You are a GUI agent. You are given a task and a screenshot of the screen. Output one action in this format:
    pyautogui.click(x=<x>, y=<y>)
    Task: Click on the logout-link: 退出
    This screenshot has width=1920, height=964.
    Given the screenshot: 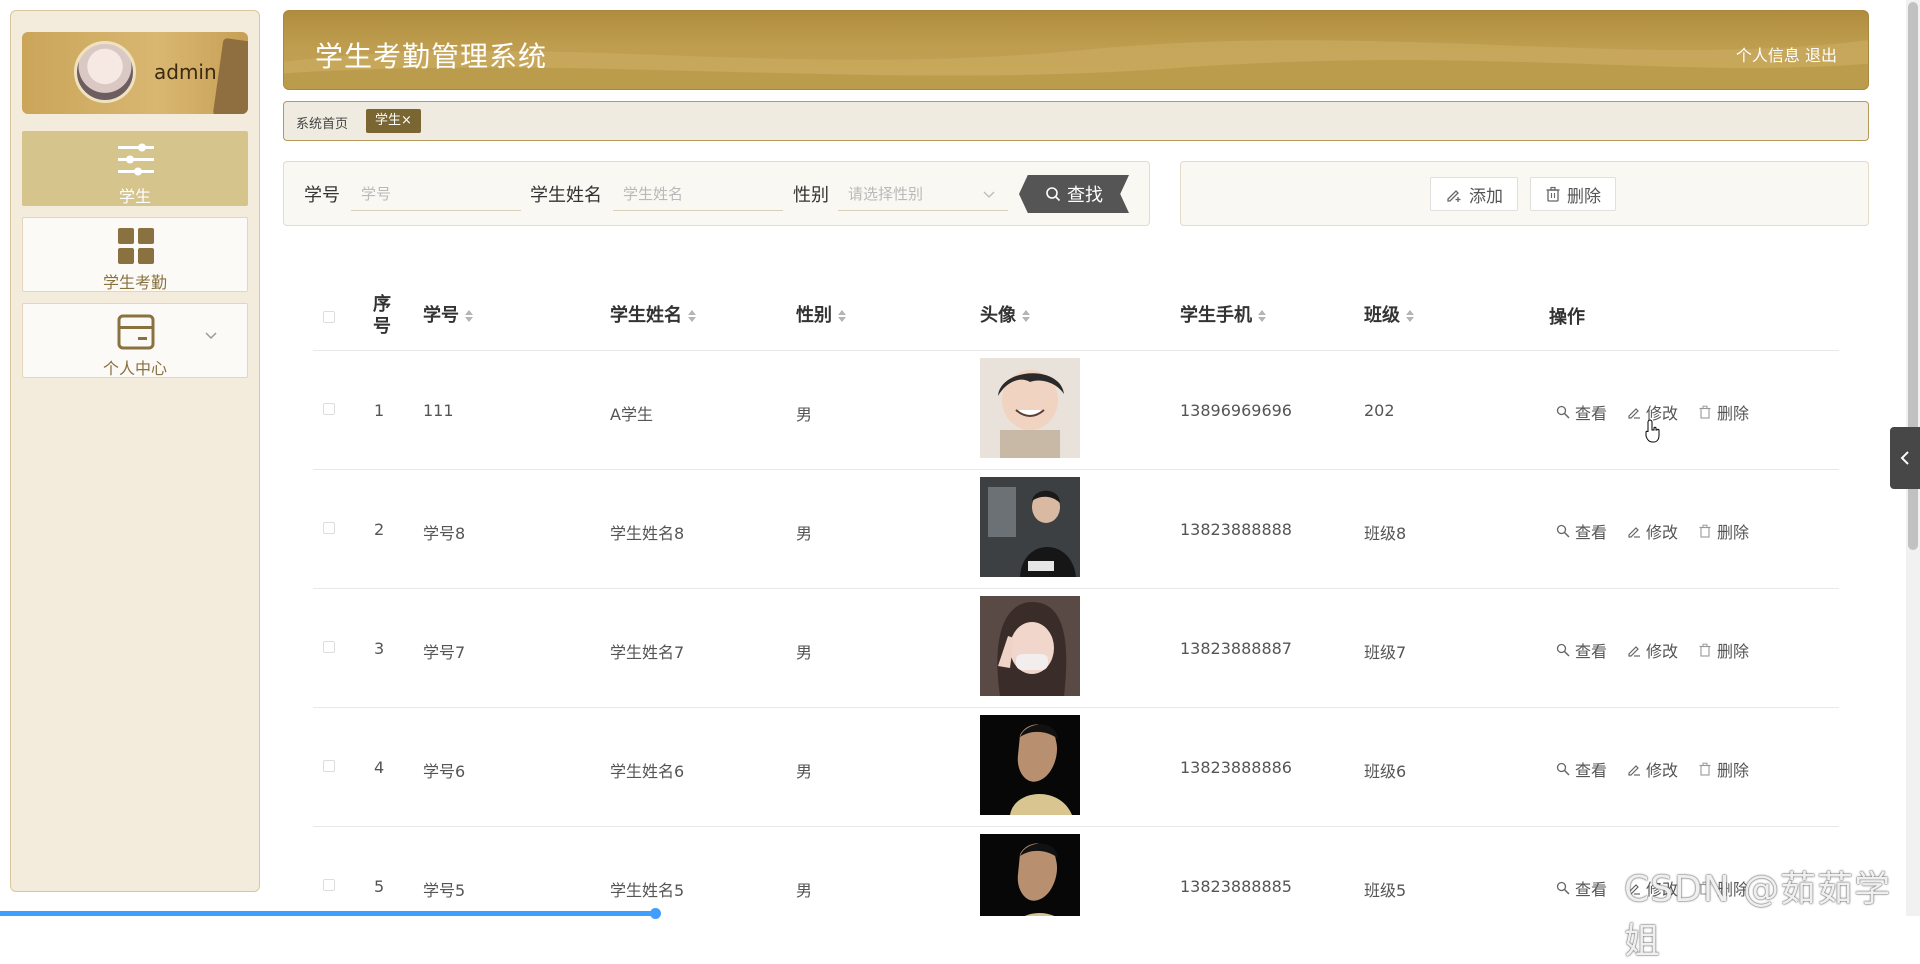 What is the action you would take?
    pyautogui.click(x=1821, y=55)
    